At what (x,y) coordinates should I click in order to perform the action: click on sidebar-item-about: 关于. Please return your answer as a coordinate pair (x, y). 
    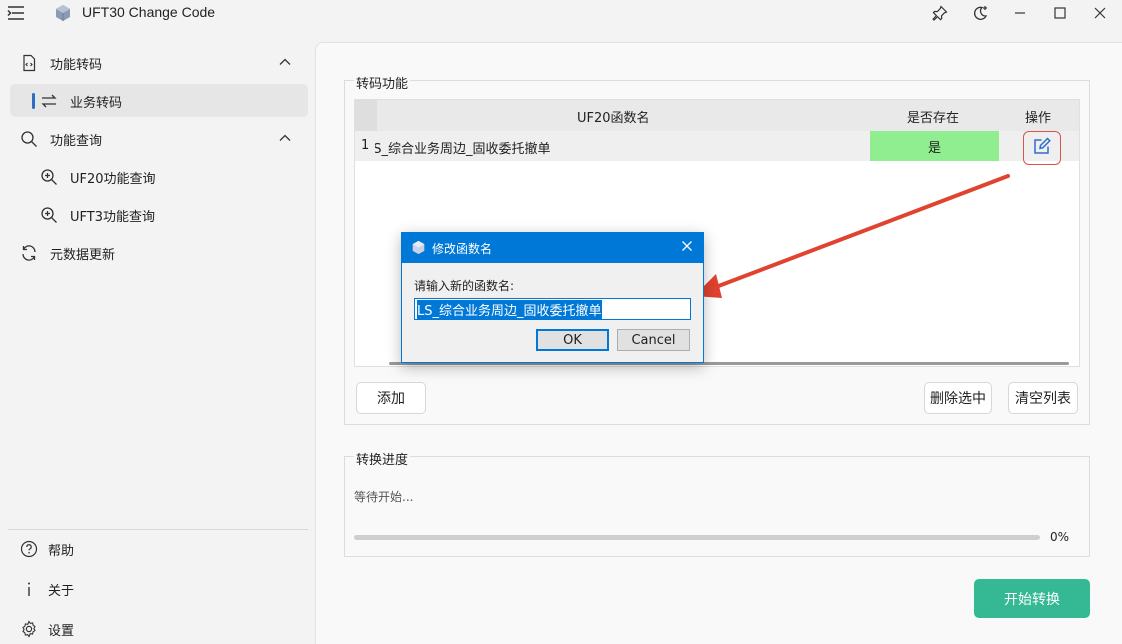
    Looking at the image, I should click on (159, 588).